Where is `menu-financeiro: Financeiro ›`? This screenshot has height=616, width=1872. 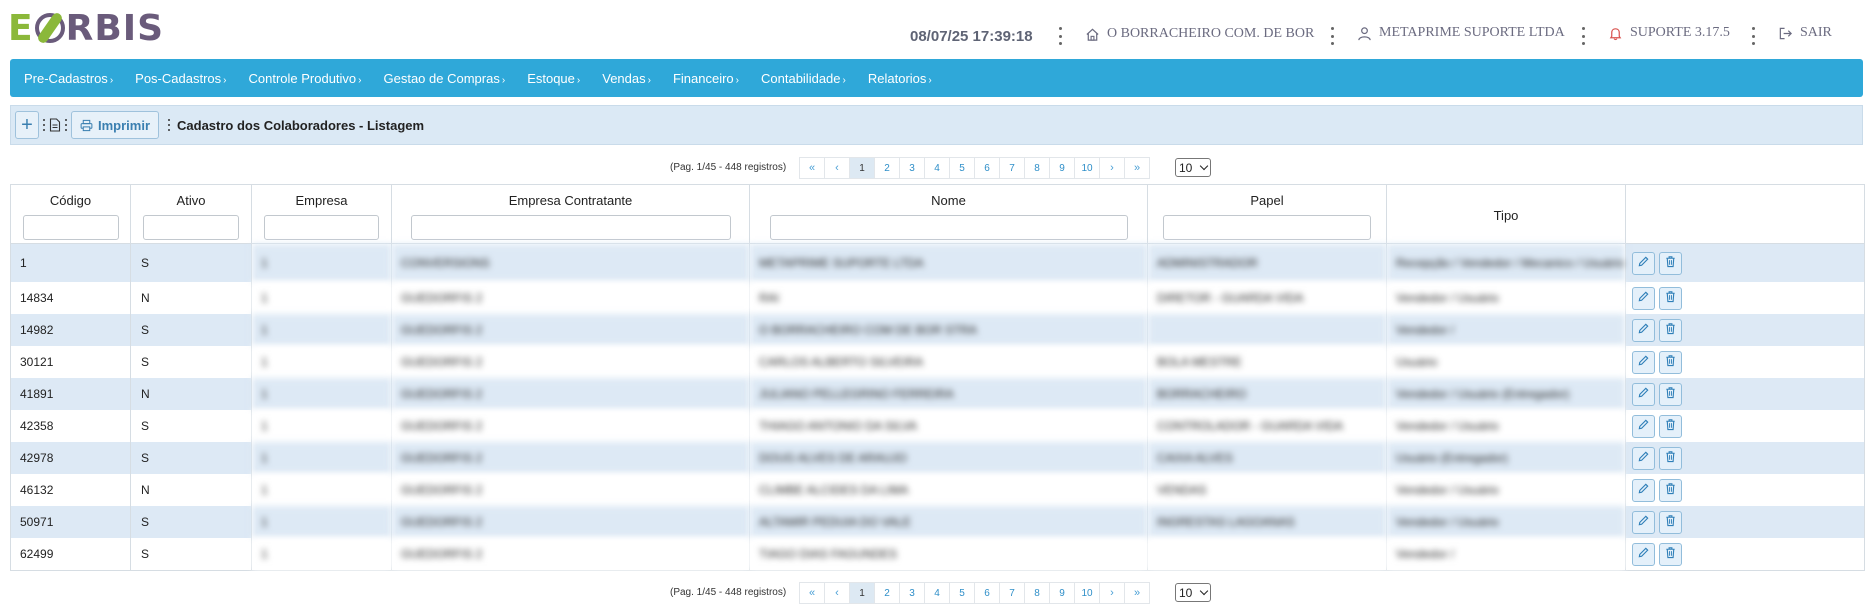
menu-financeiro: Financeiro › is located at coordinates (703, 78).